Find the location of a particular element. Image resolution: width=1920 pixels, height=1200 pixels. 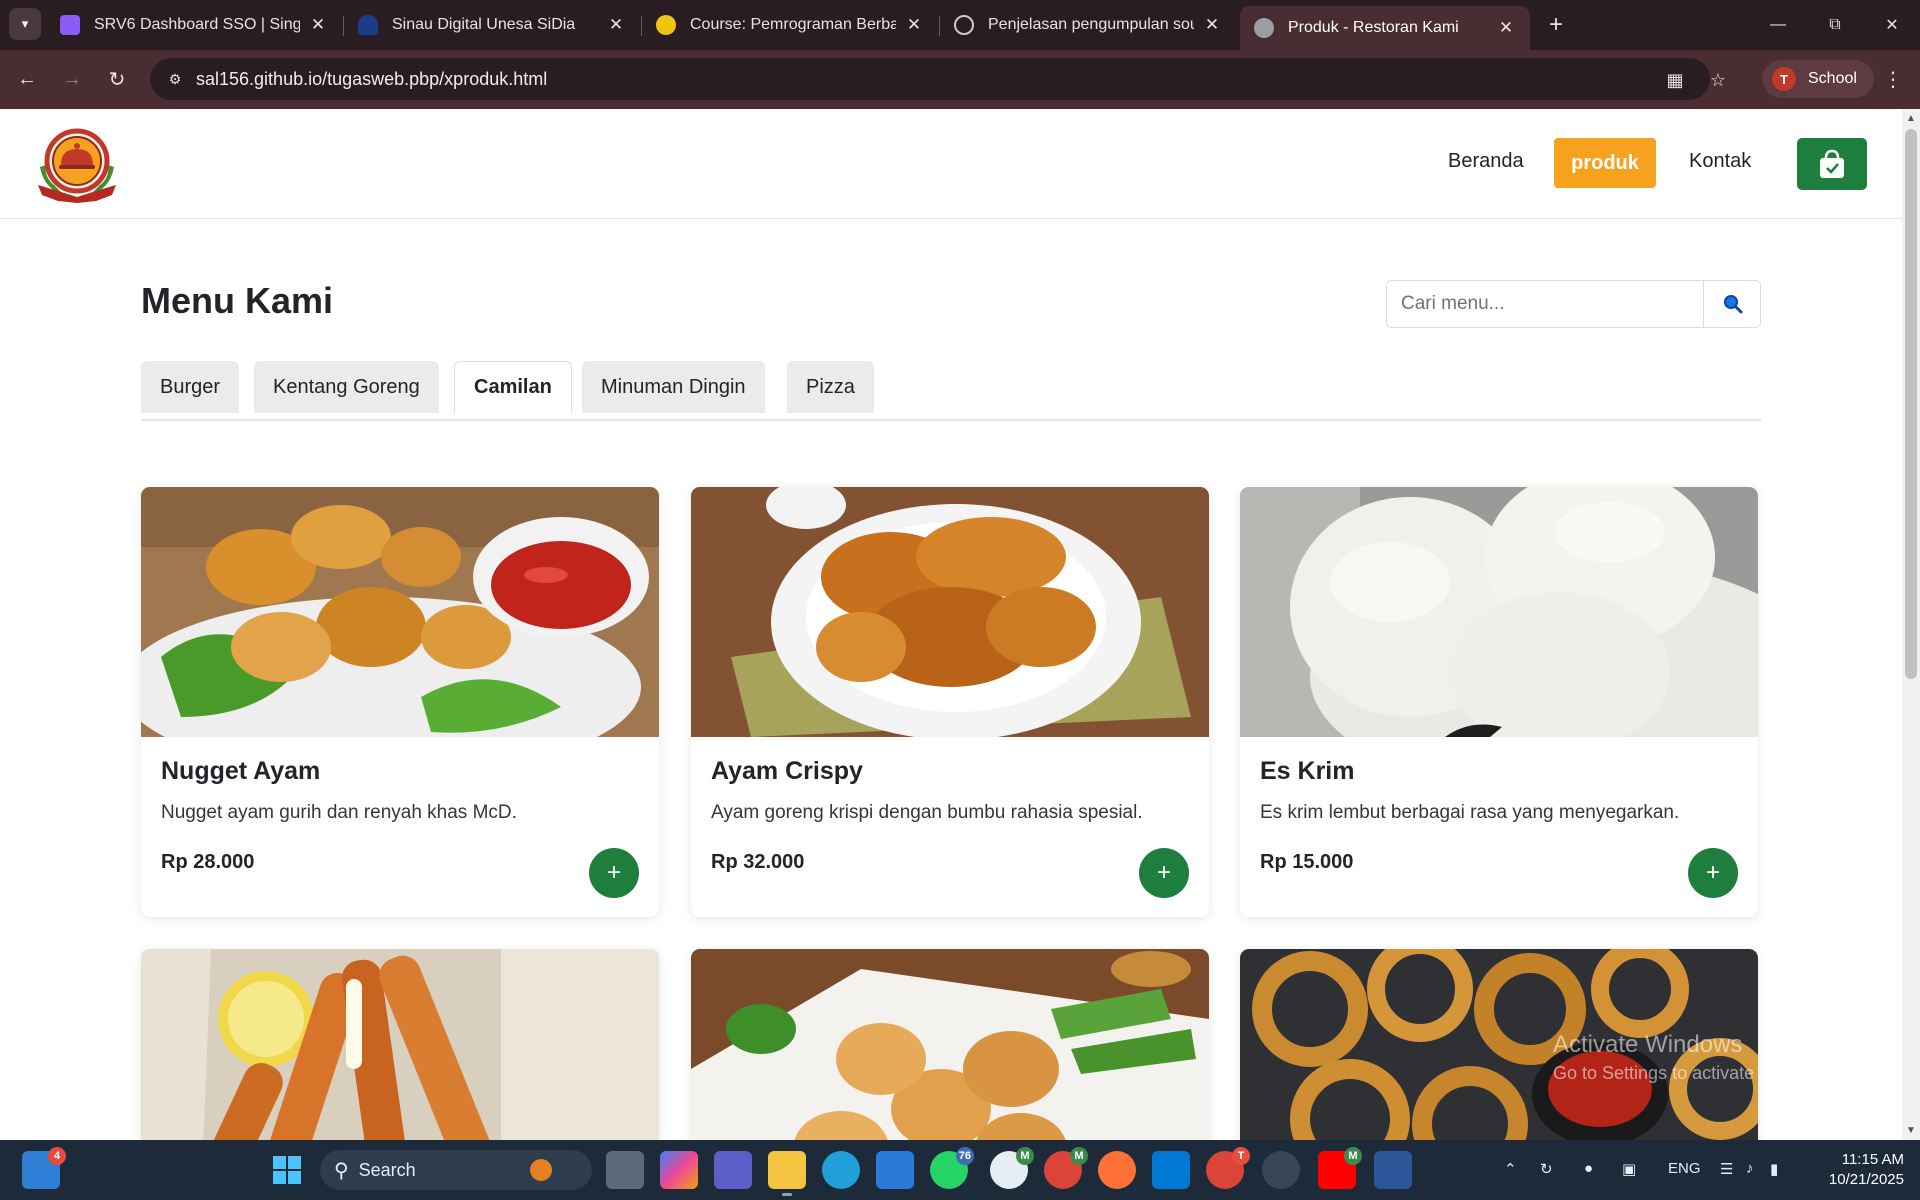

tab-search-dropdown-icon: ▾ is located at coordinates (25, 24).